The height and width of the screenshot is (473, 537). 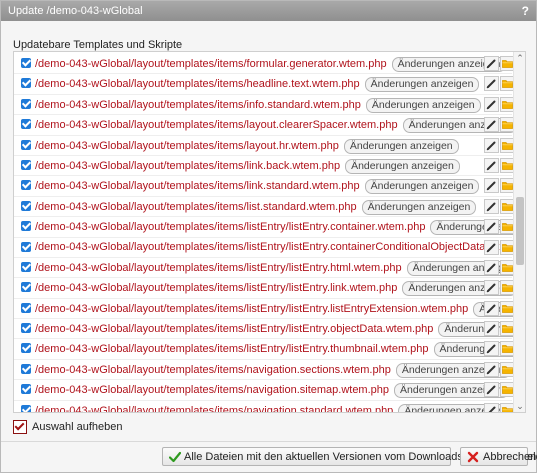 I want to click on deselect-all-label: Auswahl aufheben, so click(x=77, y=427).